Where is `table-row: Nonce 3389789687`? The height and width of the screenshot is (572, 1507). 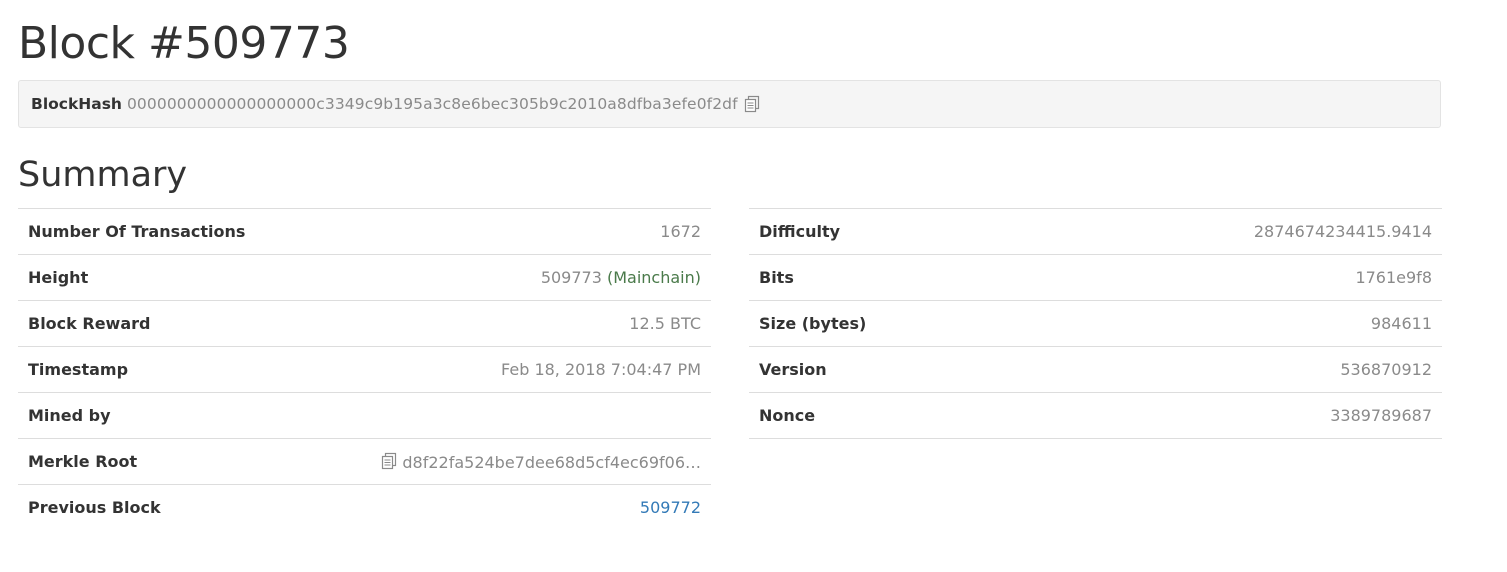 table-row: Nonce 3389789687 is located at coordinates (1095, 415).